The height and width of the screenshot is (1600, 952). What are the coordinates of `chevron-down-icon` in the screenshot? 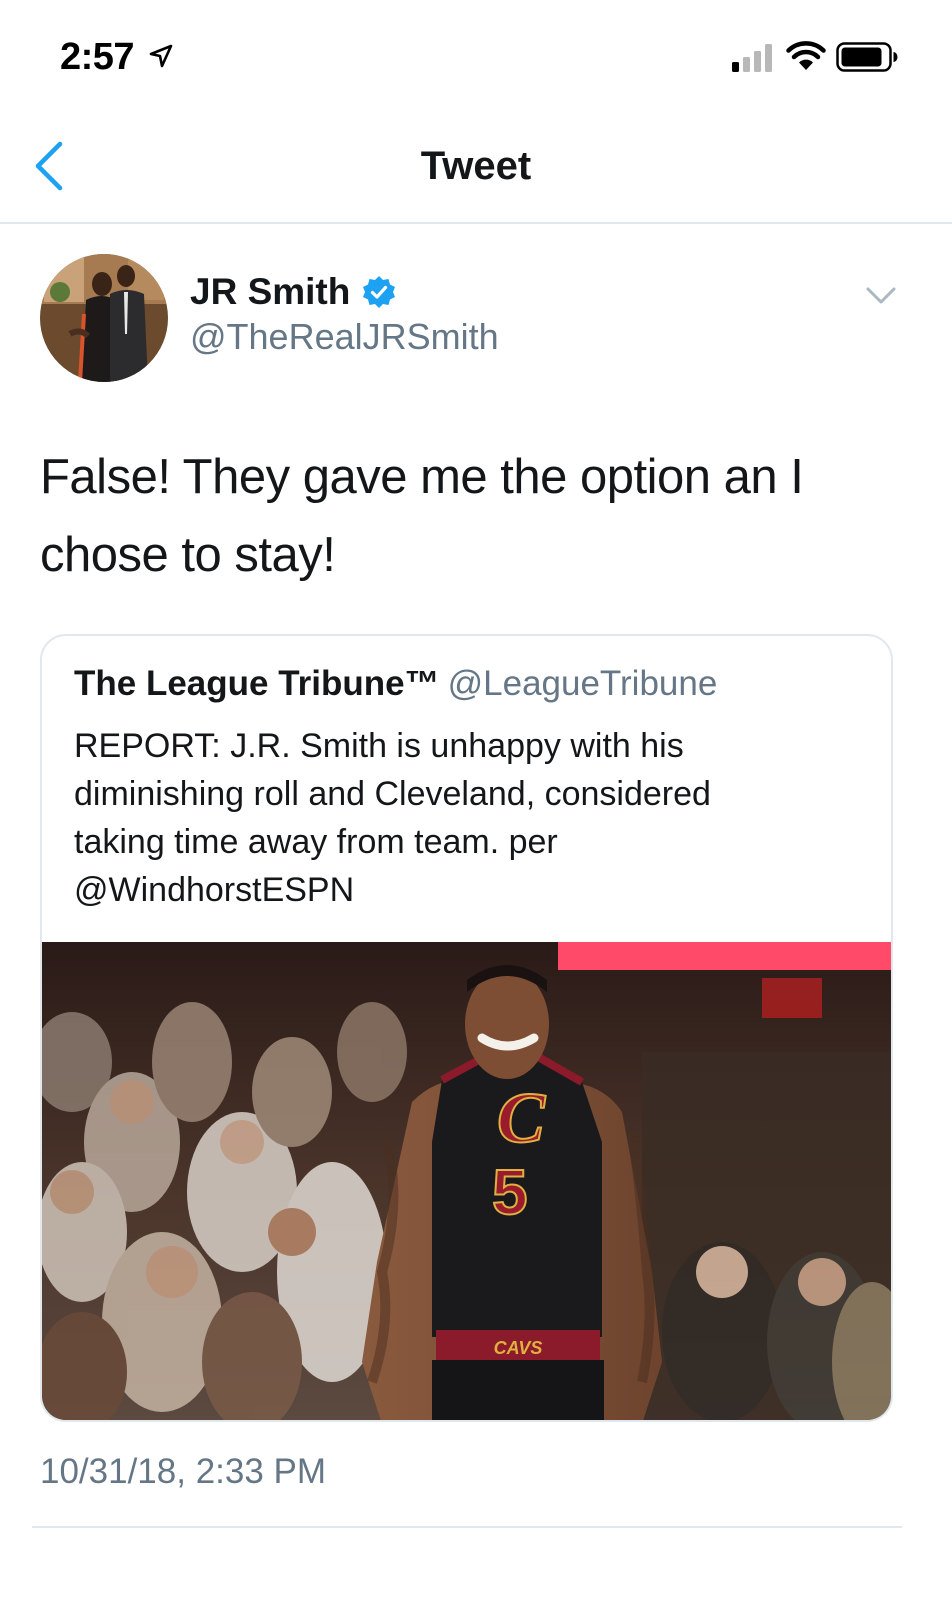 It's located at (881, 295).